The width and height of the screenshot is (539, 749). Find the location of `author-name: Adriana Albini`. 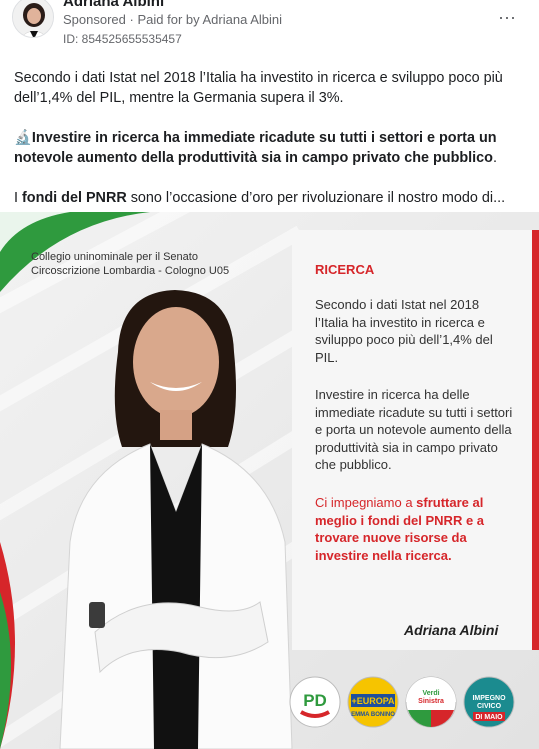

author-name: Adriana Albini is located at coordinates (113, 5).